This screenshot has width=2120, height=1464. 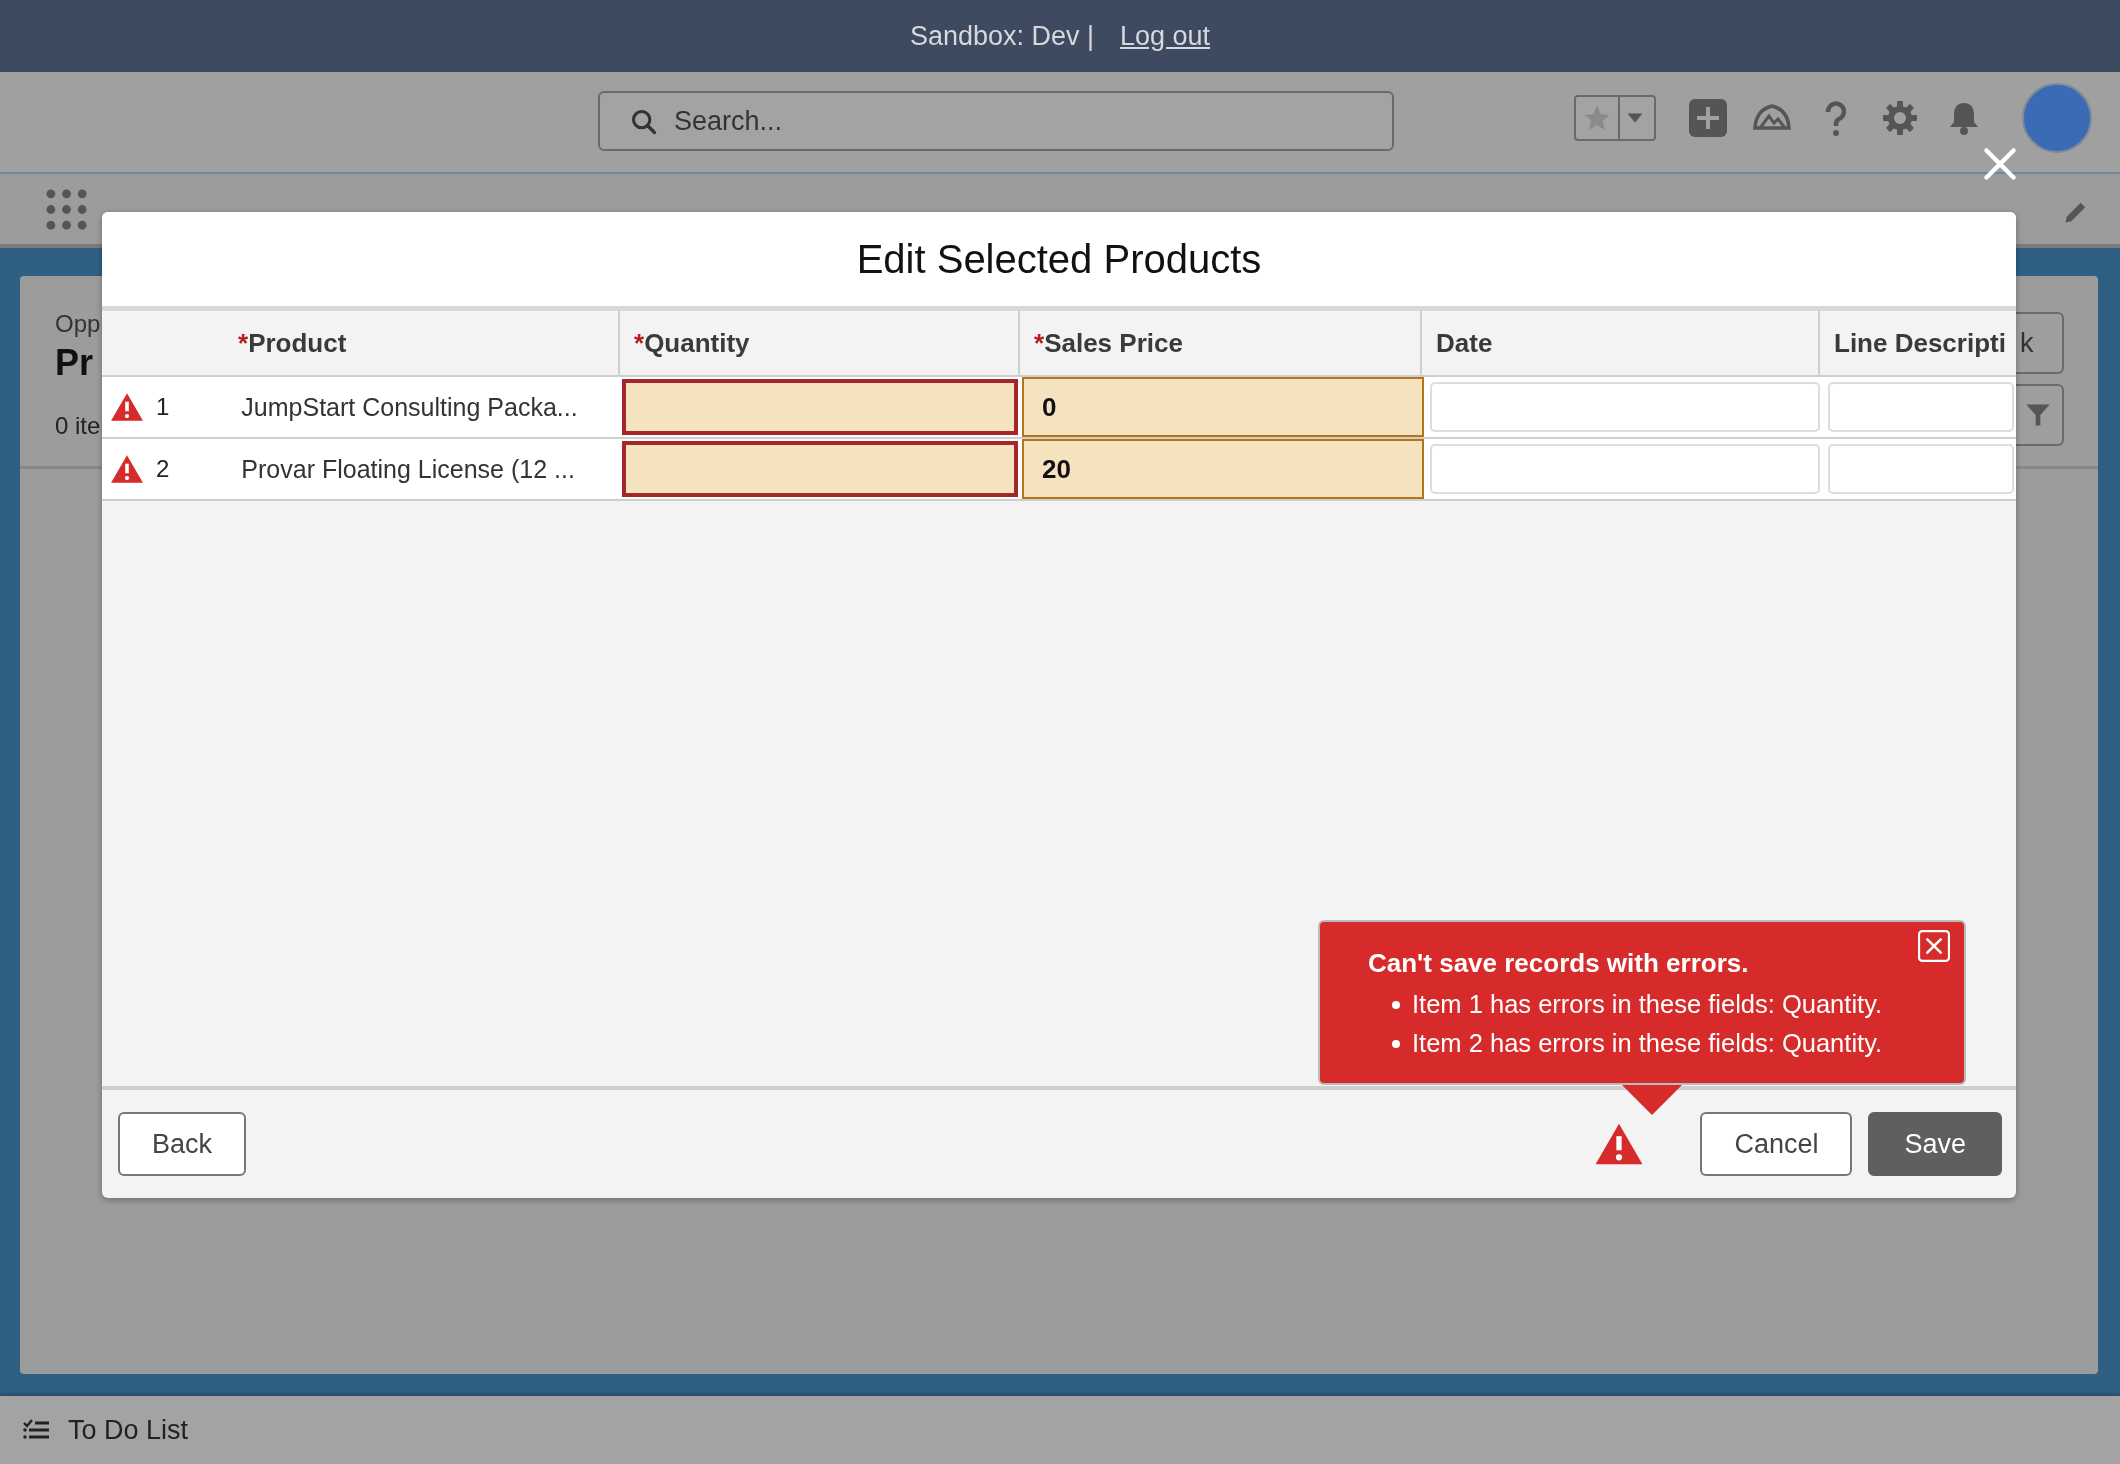 What do you see at coordinates (1619, 1144) in the screenshot?
I see `warning-icon` at bounding box center [1619, 1144].